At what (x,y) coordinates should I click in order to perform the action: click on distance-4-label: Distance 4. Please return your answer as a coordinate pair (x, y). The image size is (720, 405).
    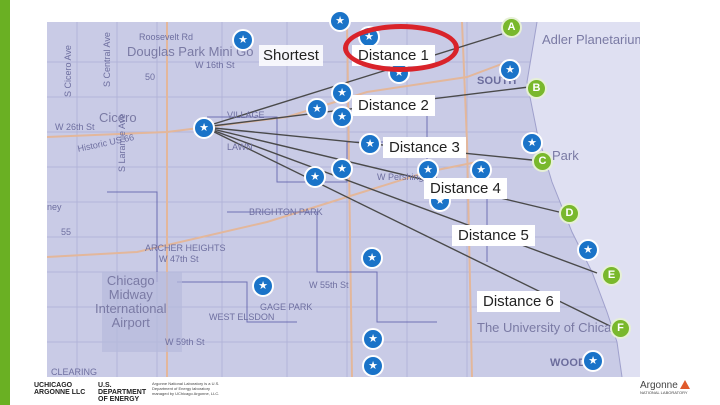
    Looking at the image, I should click on (465, 188).